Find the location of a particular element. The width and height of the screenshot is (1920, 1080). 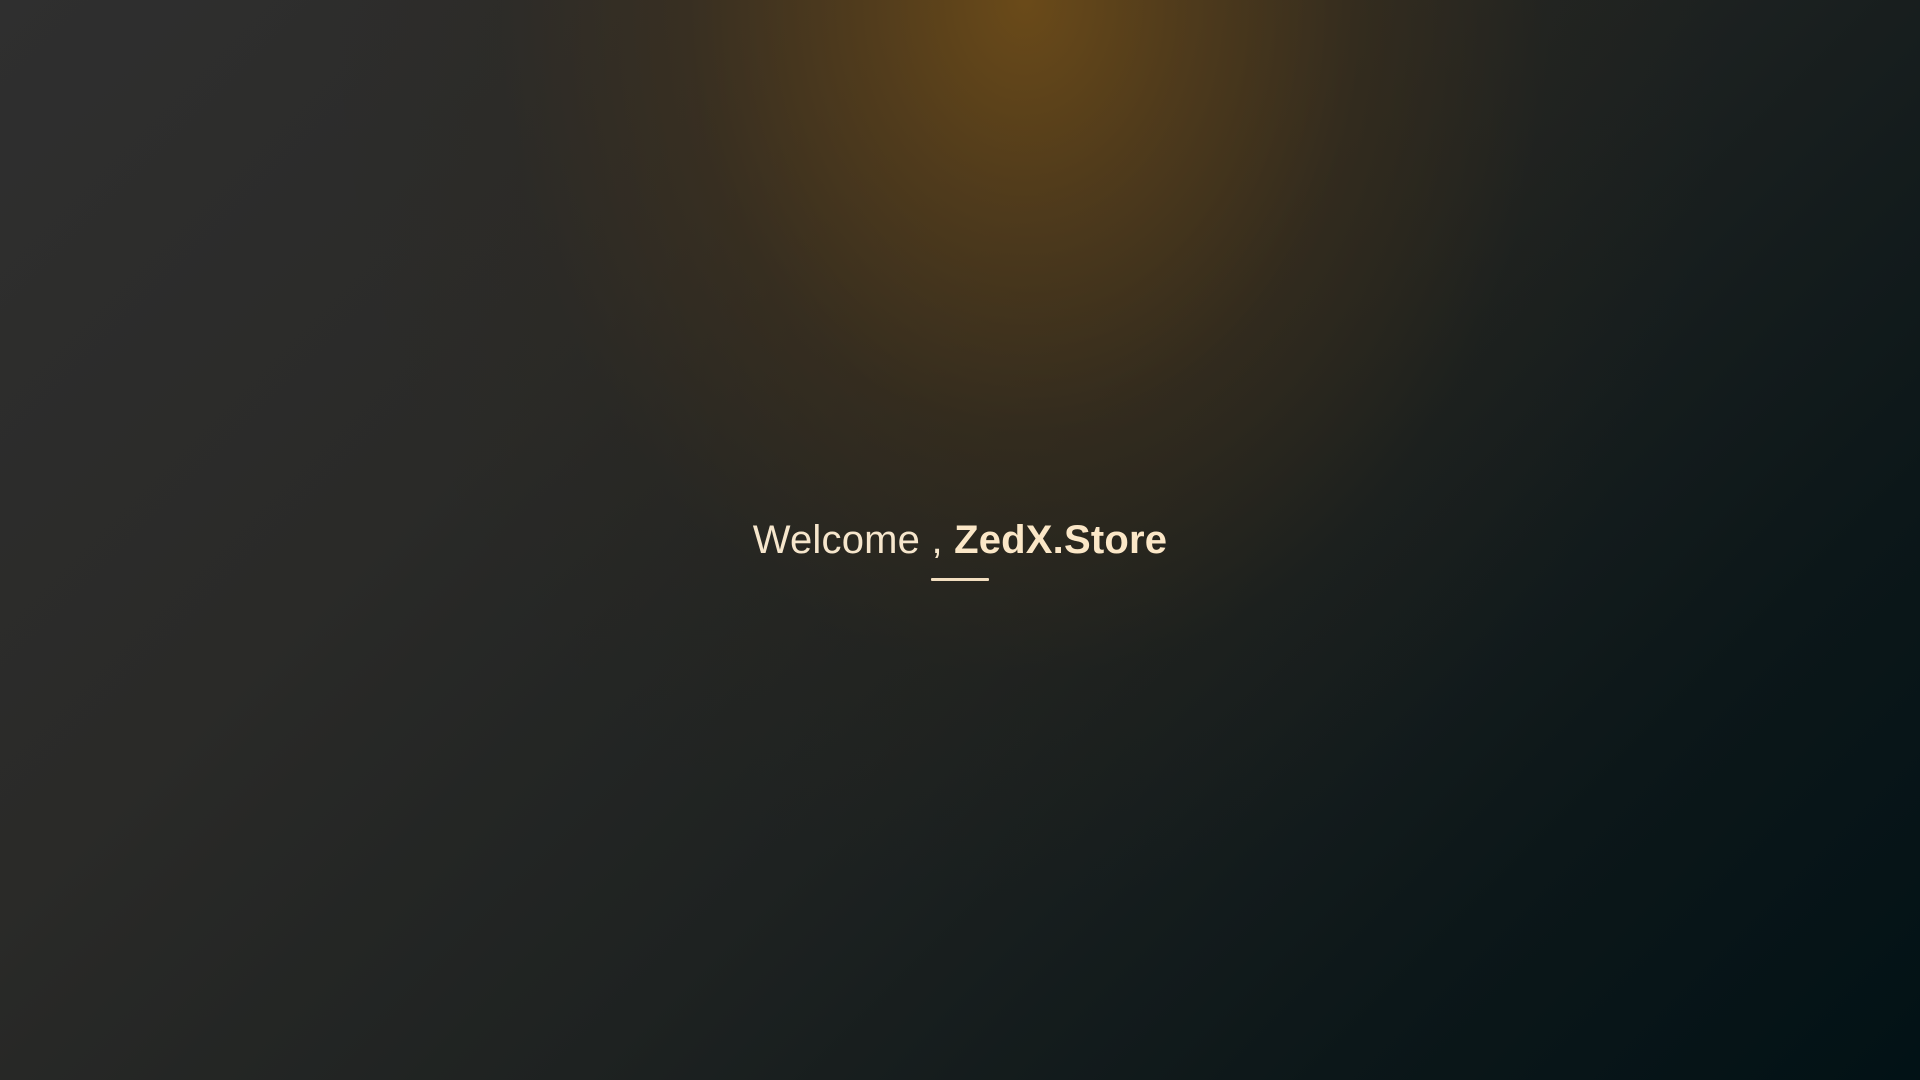

welcome-message: Welcome , ZedX.Store is located at coordinates (960, 540).